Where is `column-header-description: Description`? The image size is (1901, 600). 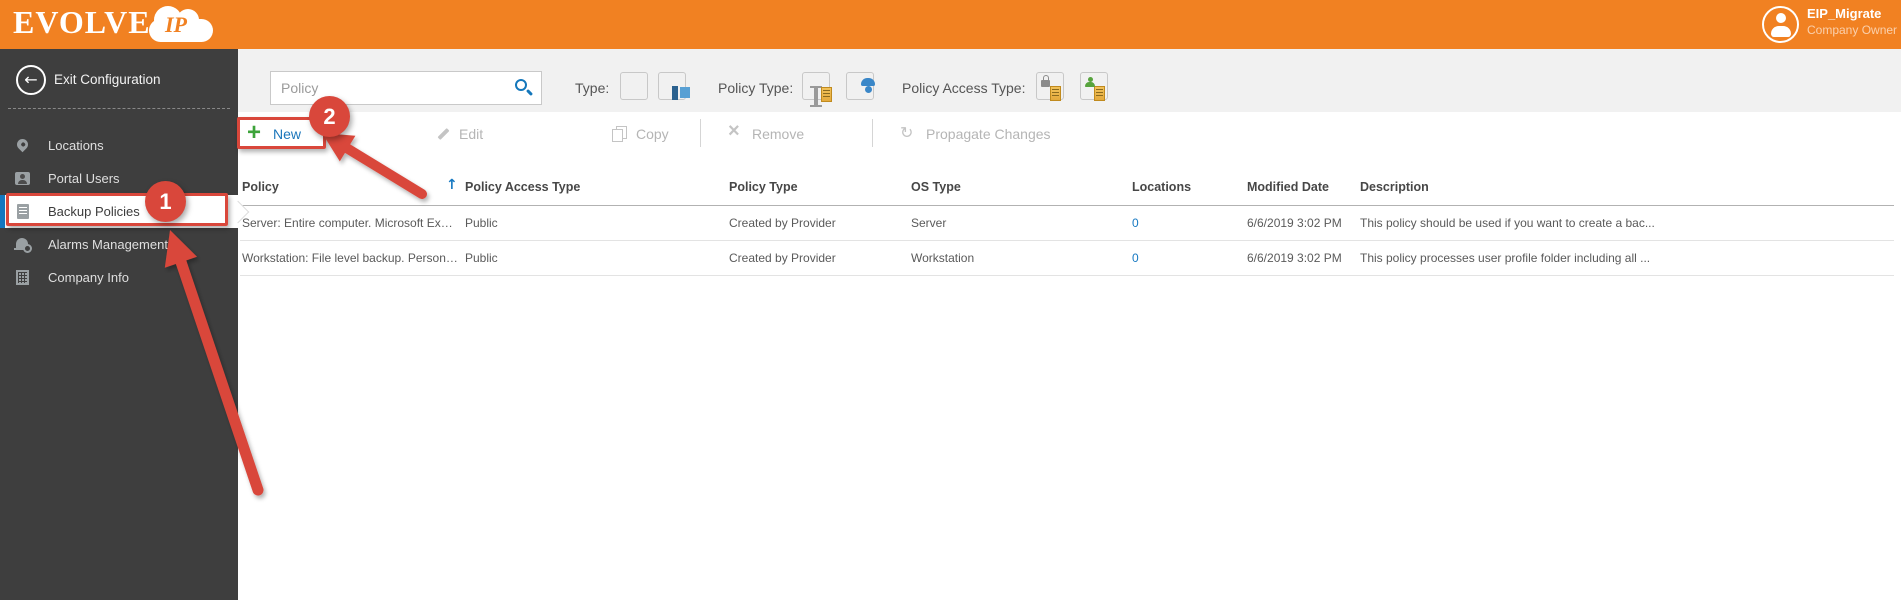 column-header-description: Description is located at coordinates (1460, 187).